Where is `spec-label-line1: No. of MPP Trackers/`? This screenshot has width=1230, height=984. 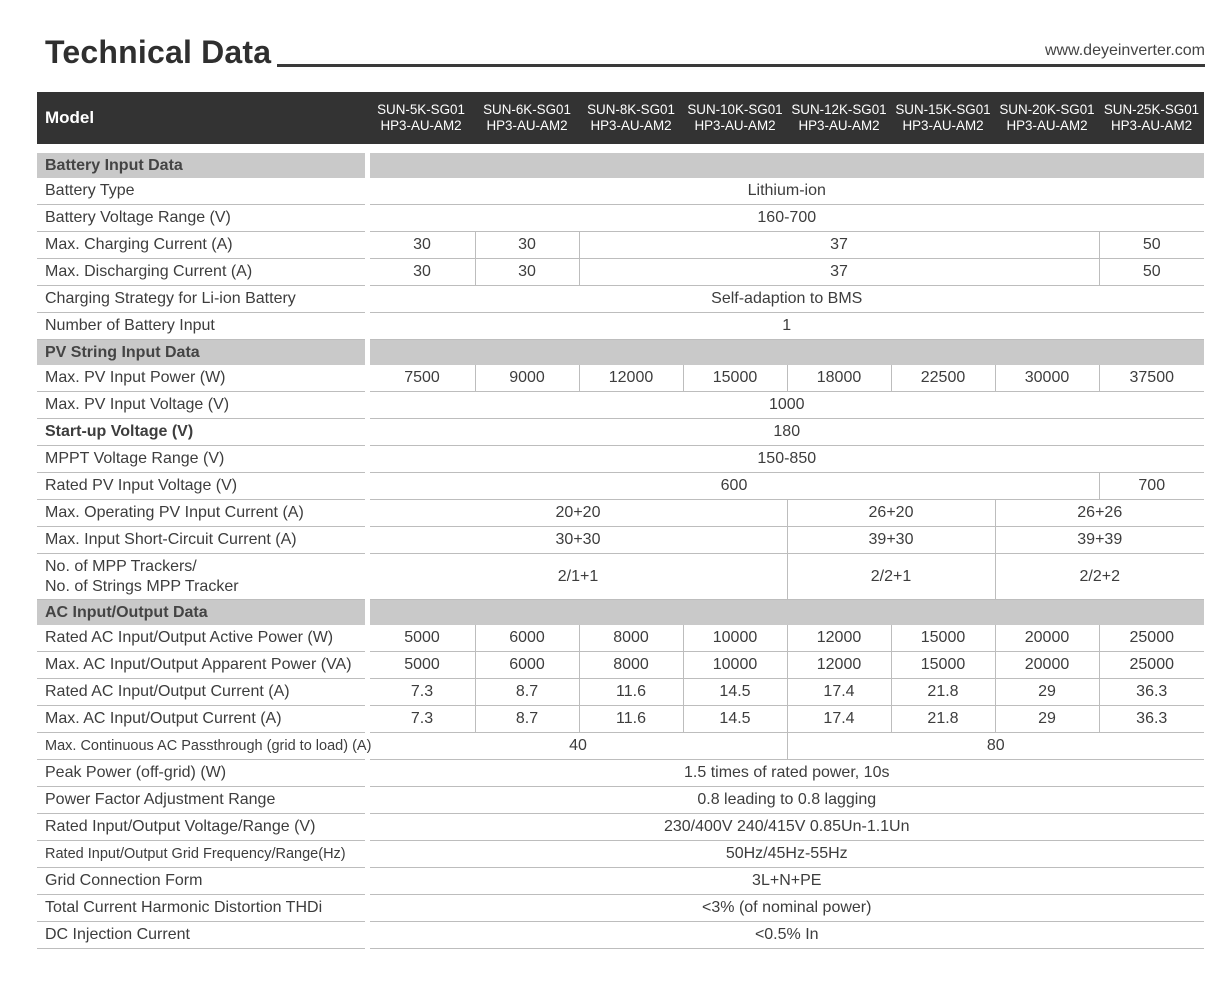 spec-label-line1: No. of MPP Trackers/ is located at coordinates (121, 566).